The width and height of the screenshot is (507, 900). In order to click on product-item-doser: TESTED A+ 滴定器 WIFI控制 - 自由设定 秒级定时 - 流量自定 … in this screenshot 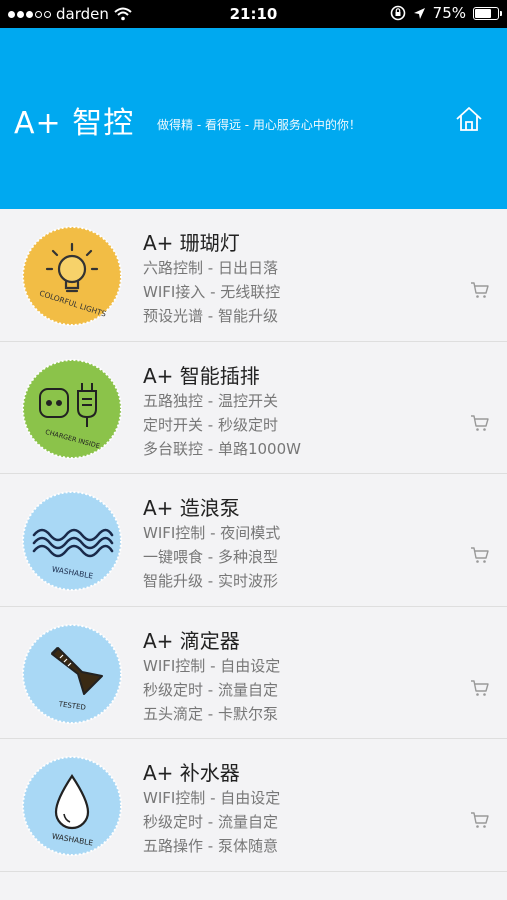, I will do `click(253, 672)`.